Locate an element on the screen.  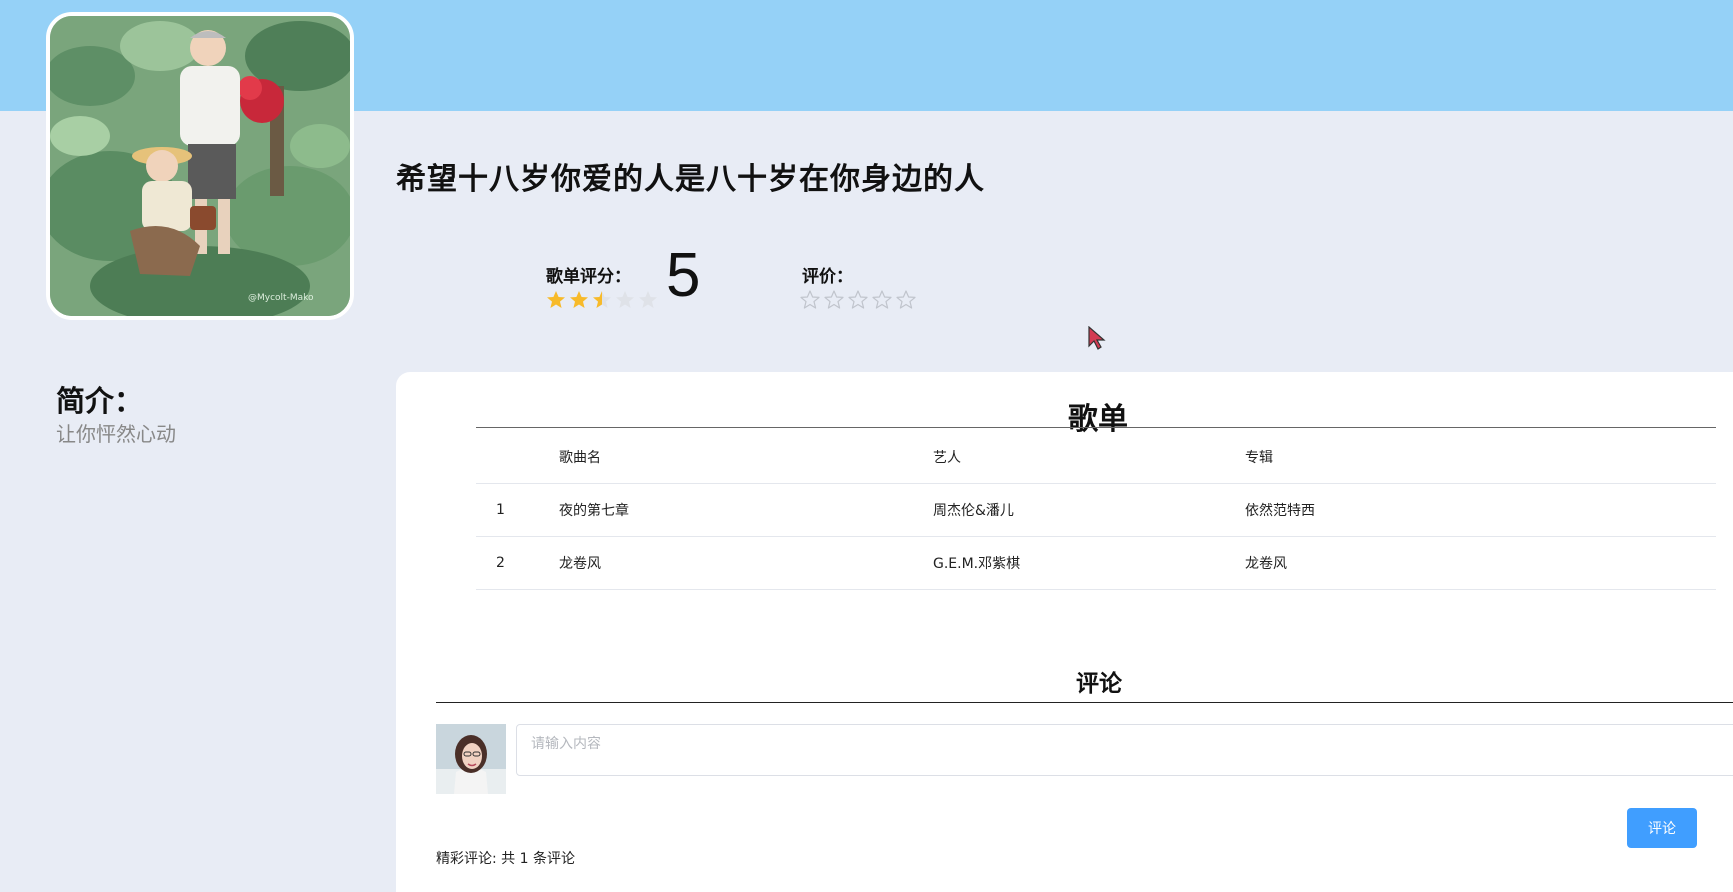
song-row: 2 龙卷风 G.E.M.邓紫棋 龙卷风 is located at coordinates (1096, 563).